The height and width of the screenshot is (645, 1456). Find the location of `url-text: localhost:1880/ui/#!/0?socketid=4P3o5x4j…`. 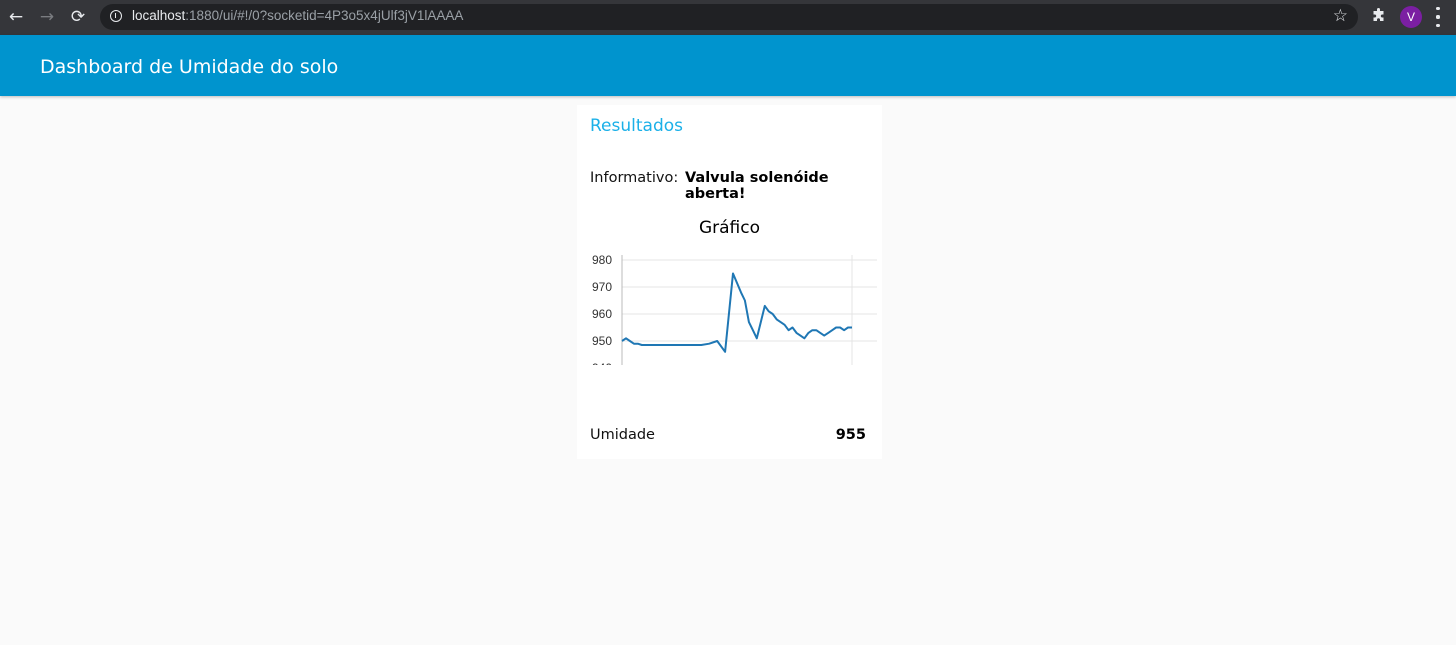

url-text: localhost:1880/ui/#!/0?socketid=4P3o5x4j… is located at coordinates (297, 15).